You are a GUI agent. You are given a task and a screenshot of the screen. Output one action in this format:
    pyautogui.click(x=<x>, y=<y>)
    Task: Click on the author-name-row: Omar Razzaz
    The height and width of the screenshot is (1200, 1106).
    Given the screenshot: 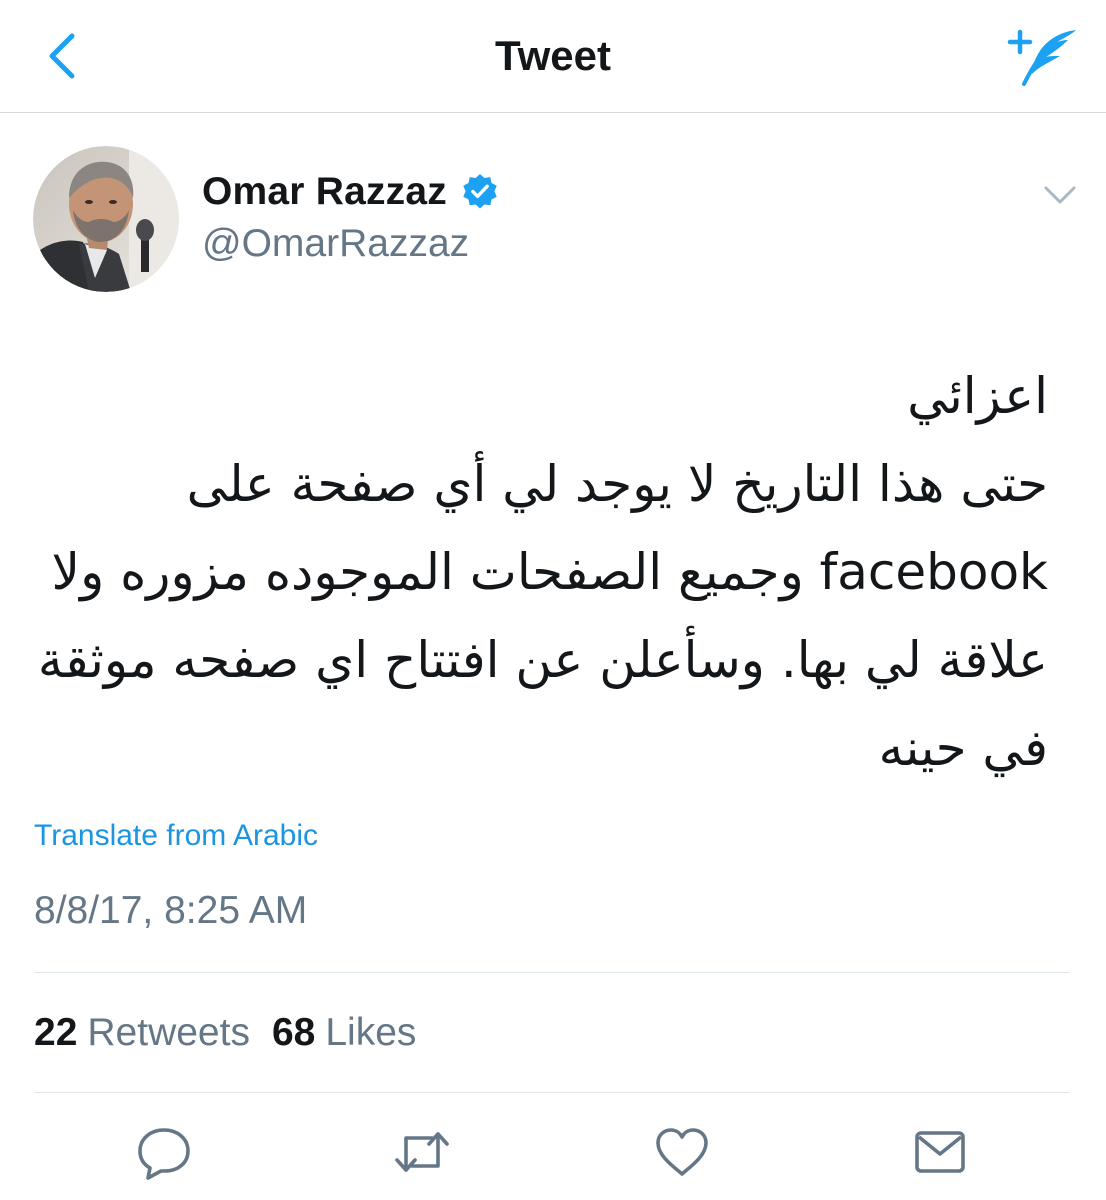 What is the action you would take?
    pyautogui.click(x=350, y=192)
    